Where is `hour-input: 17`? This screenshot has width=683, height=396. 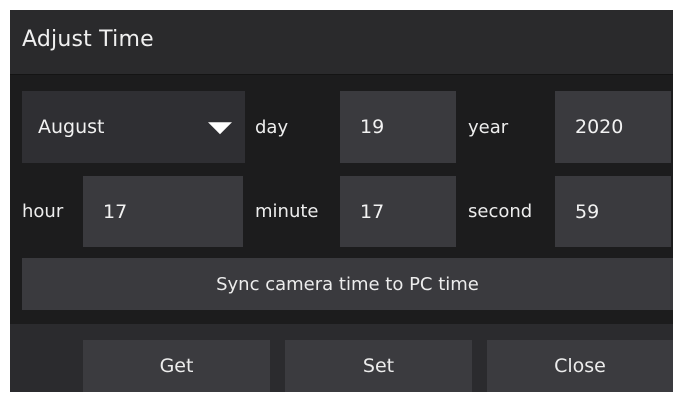
hour-input: 17 is located at coordinates (163, 211).